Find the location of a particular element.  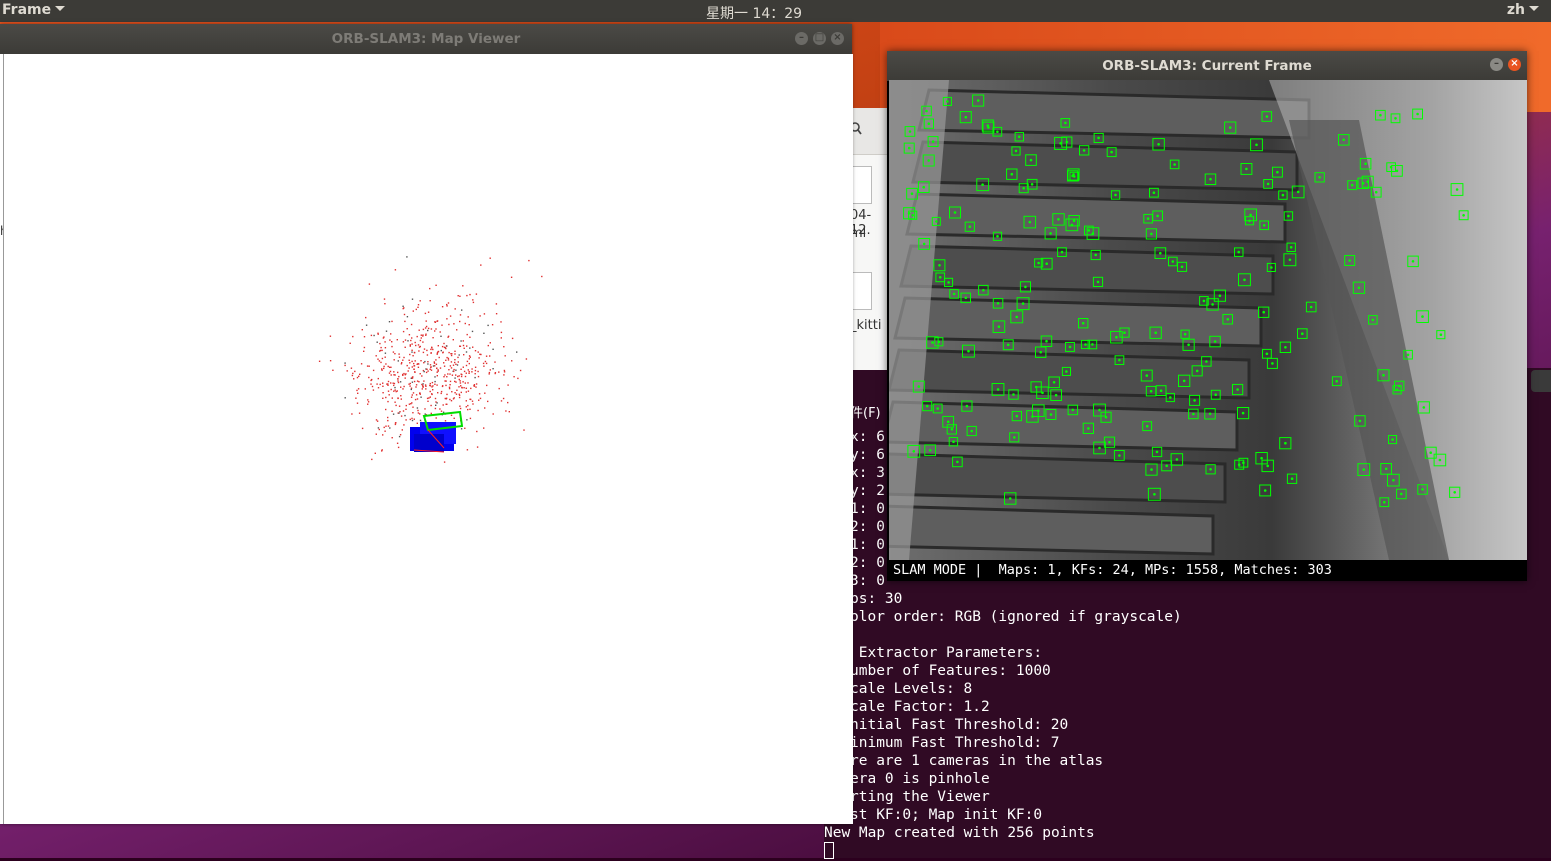

terminal-window-button is located at coordinates (1541, 381).